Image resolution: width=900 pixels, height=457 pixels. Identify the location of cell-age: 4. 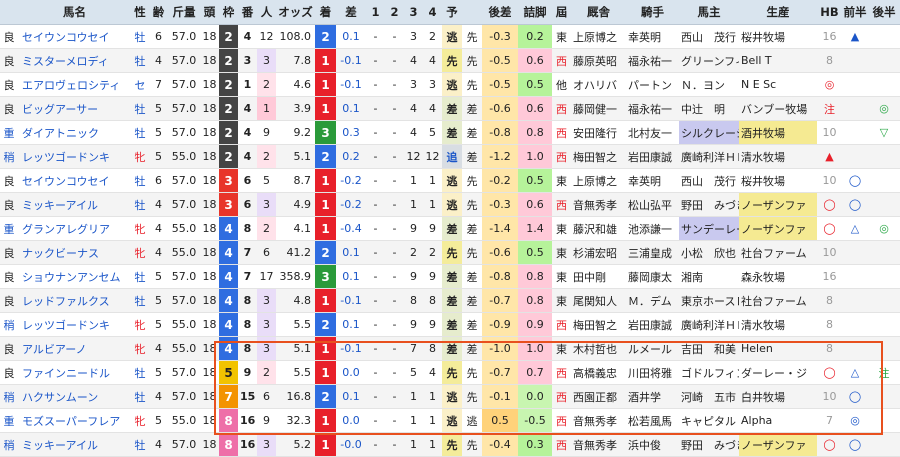
(158, 396).